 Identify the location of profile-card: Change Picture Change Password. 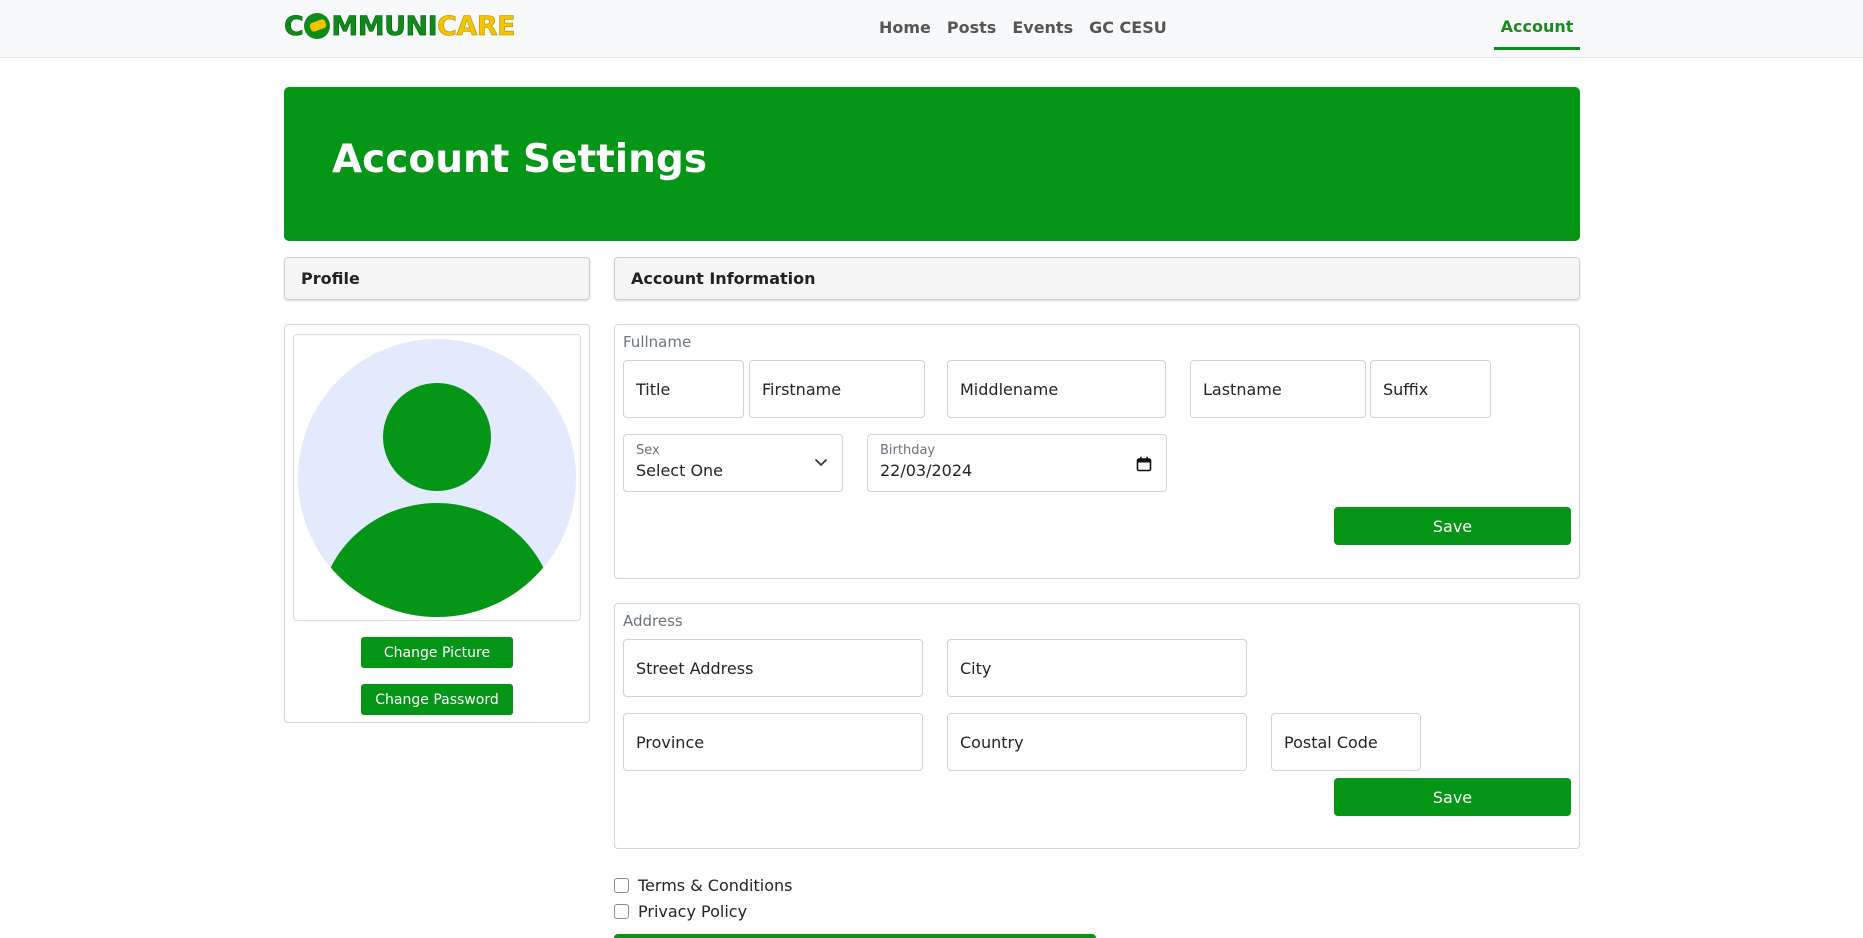
(437, 523).